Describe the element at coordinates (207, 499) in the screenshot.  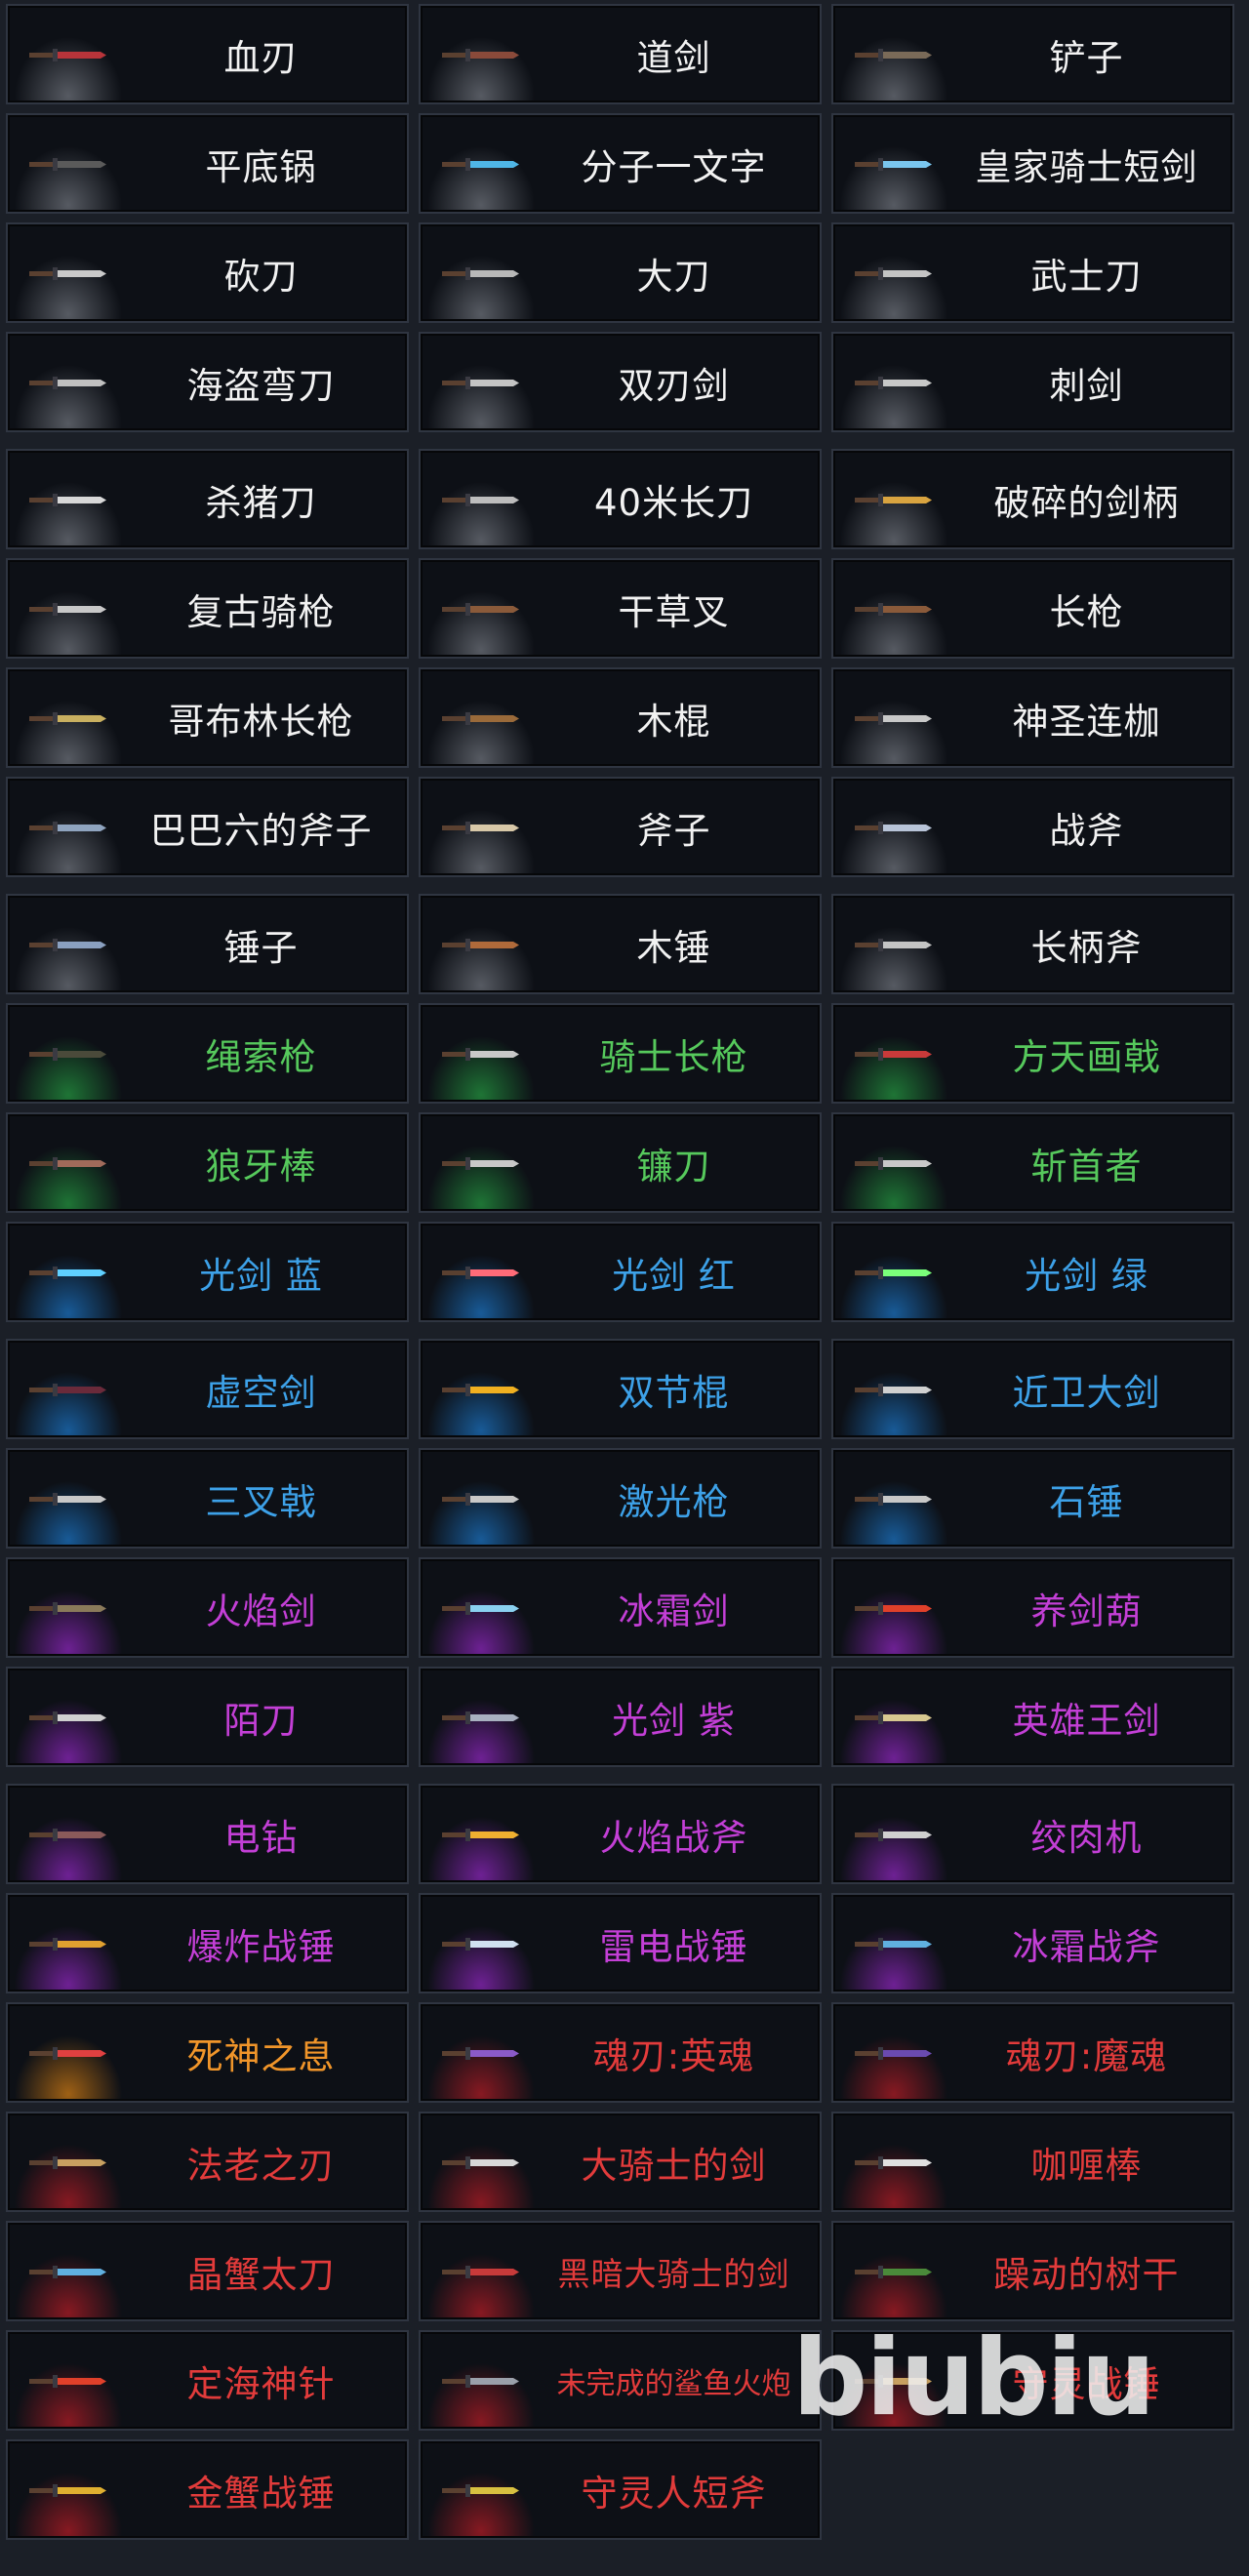
I see `weapon-card: 杀猪刀` at that location.